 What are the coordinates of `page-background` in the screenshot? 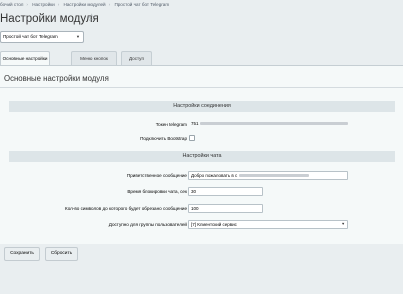 It's located at (201, 279).